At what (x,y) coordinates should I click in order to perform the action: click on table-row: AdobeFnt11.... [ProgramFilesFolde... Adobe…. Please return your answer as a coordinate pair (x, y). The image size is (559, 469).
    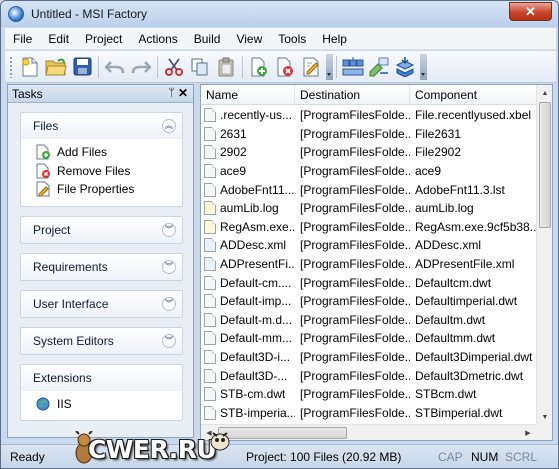
    Looking at the image, I should click on (368, 189).